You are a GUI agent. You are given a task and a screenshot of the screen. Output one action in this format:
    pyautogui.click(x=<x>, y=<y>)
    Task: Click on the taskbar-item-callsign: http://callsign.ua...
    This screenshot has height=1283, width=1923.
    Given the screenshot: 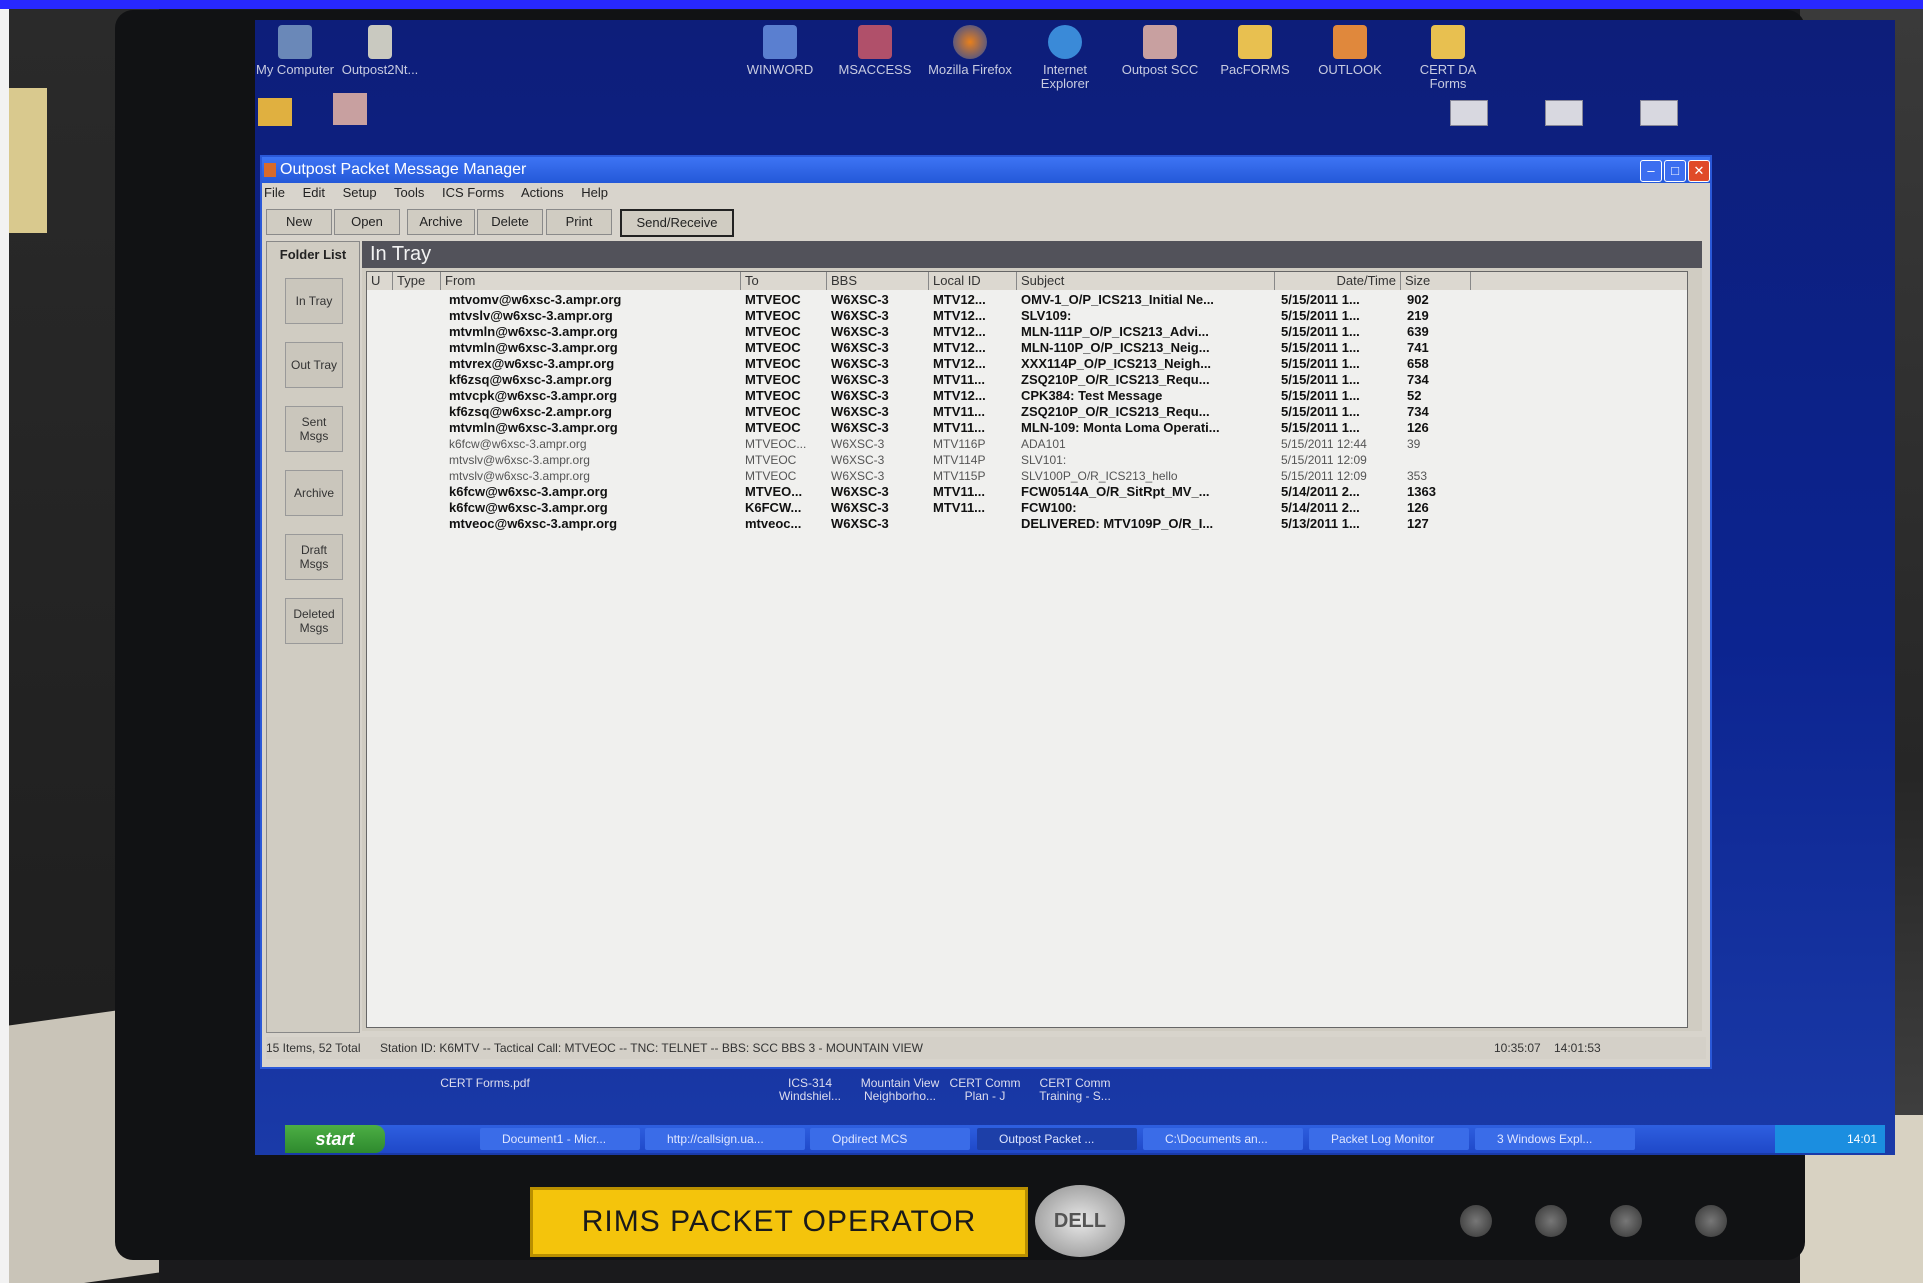 What is the action you would take?
    pyautogui.click(x=725, y=1139)
    